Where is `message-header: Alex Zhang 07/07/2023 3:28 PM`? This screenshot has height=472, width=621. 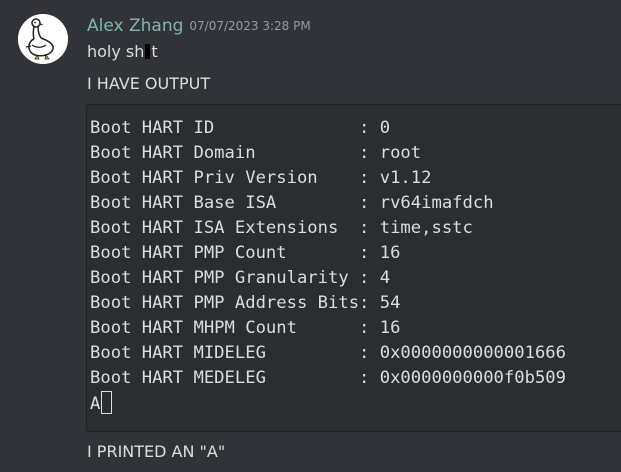
message-header: Alex Zhang 07/07/2023 3:28 PM is located at coordinates (199, 27).